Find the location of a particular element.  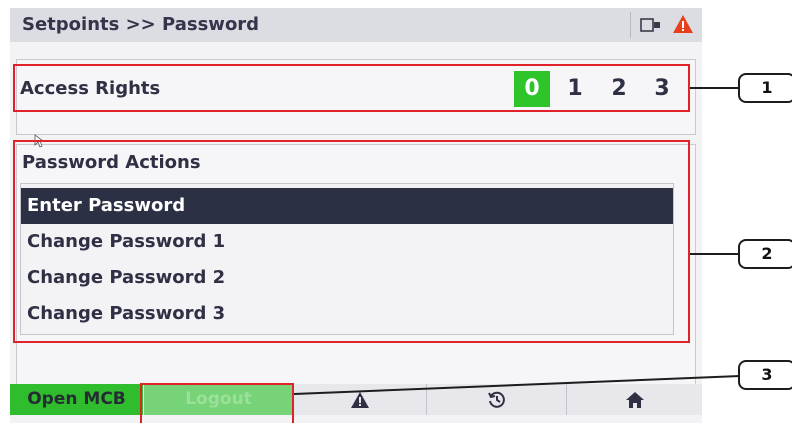

page-title: Setpoints >> Password is located at coordinates (141, 24).